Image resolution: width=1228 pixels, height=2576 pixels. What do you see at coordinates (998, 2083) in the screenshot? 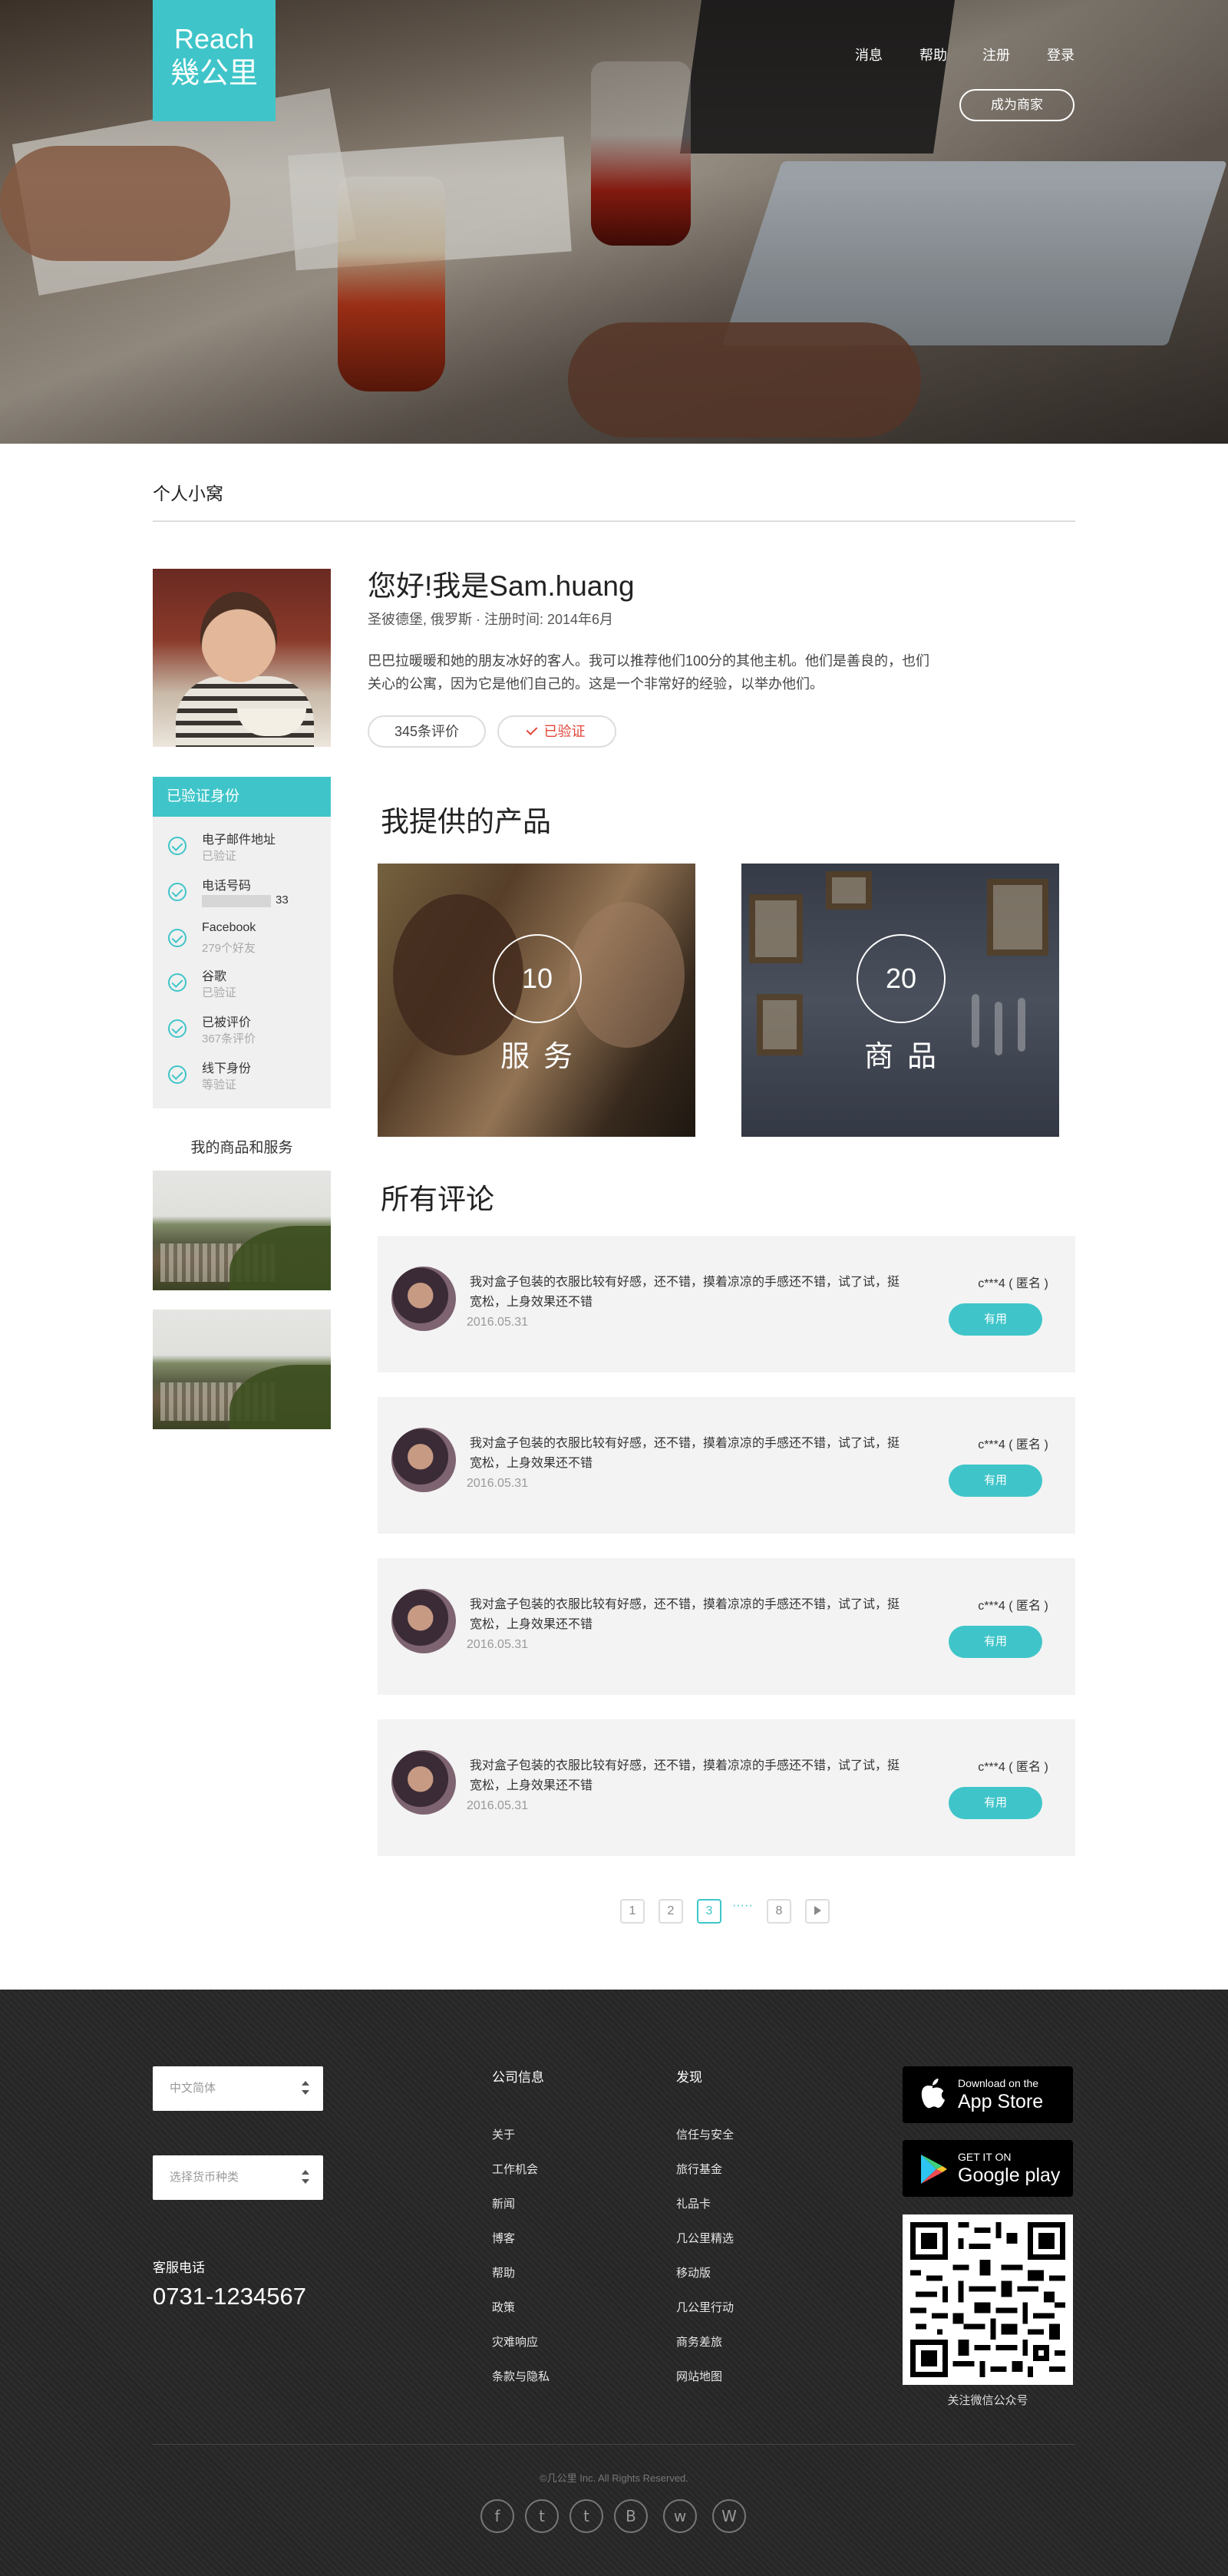
I see `app-store-small: Download on the` at bounding box center [998, 2083].